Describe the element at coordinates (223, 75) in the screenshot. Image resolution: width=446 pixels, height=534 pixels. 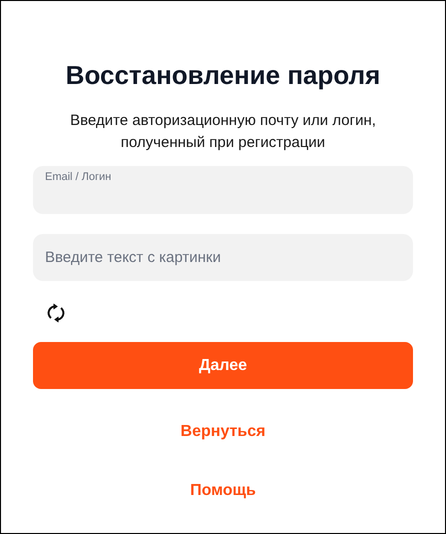
I see `page-title: Восстановление пароля` at that location.